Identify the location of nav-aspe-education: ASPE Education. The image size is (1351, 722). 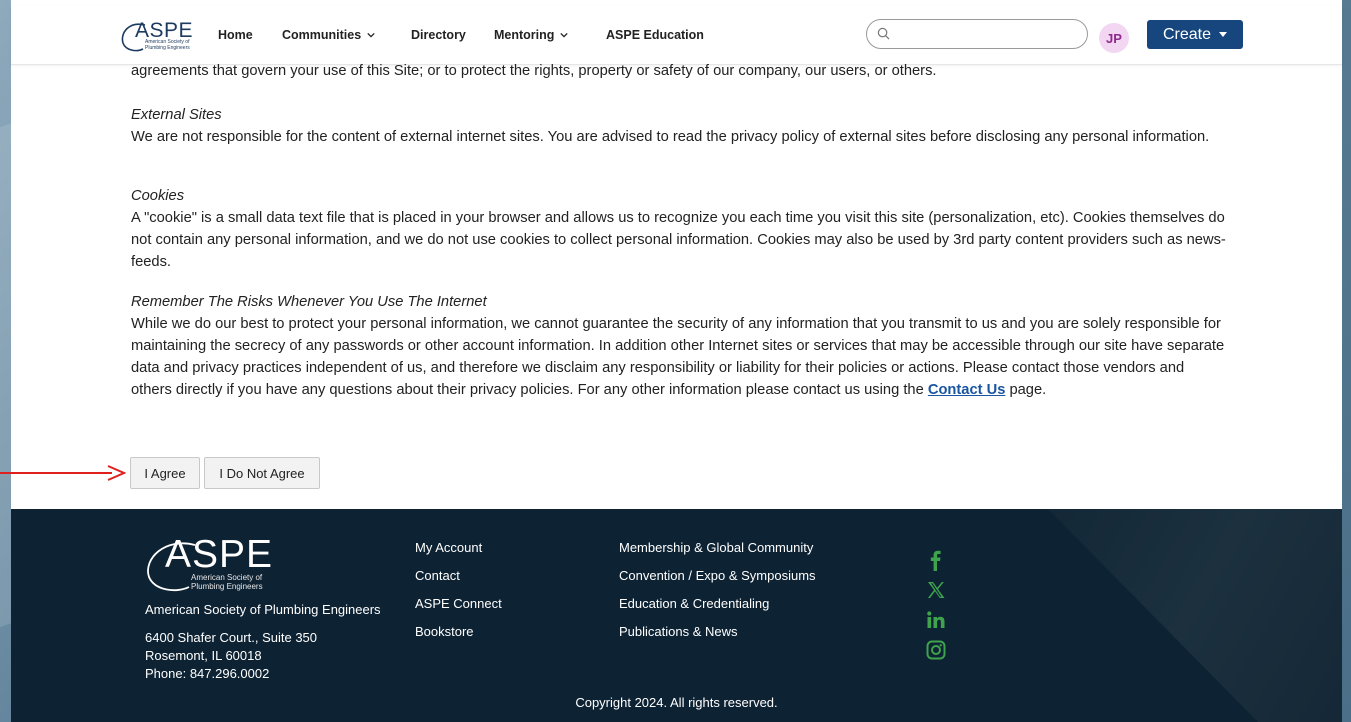
(655, 35).